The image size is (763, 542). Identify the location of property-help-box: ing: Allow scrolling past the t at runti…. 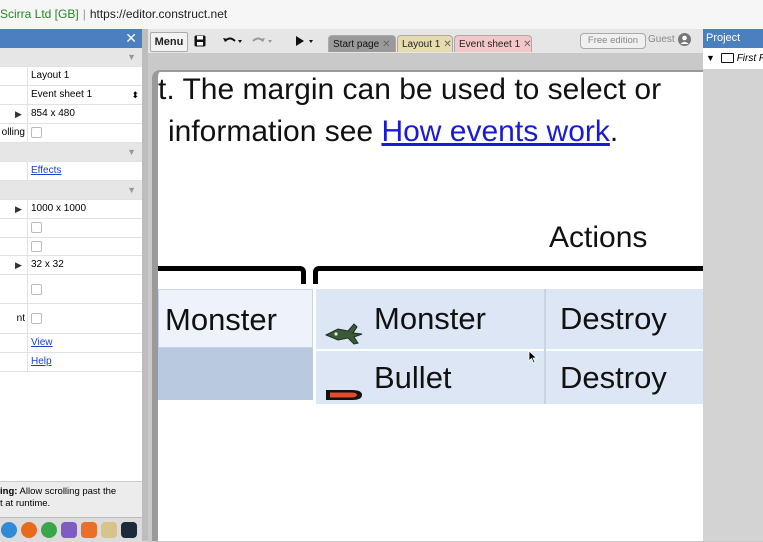
(71, 499).